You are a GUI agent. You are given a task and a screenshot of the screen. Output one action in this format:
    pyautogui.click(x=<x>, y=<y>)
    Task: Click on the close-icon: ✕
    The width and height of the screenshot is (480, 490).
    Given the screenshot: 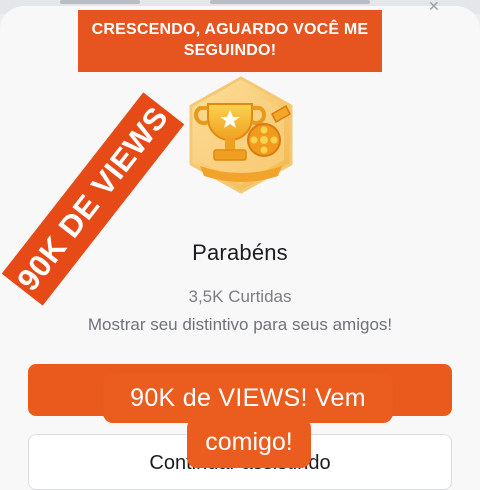 What is the action you would take?
    pyautogui.click(x=438, y=6)
    